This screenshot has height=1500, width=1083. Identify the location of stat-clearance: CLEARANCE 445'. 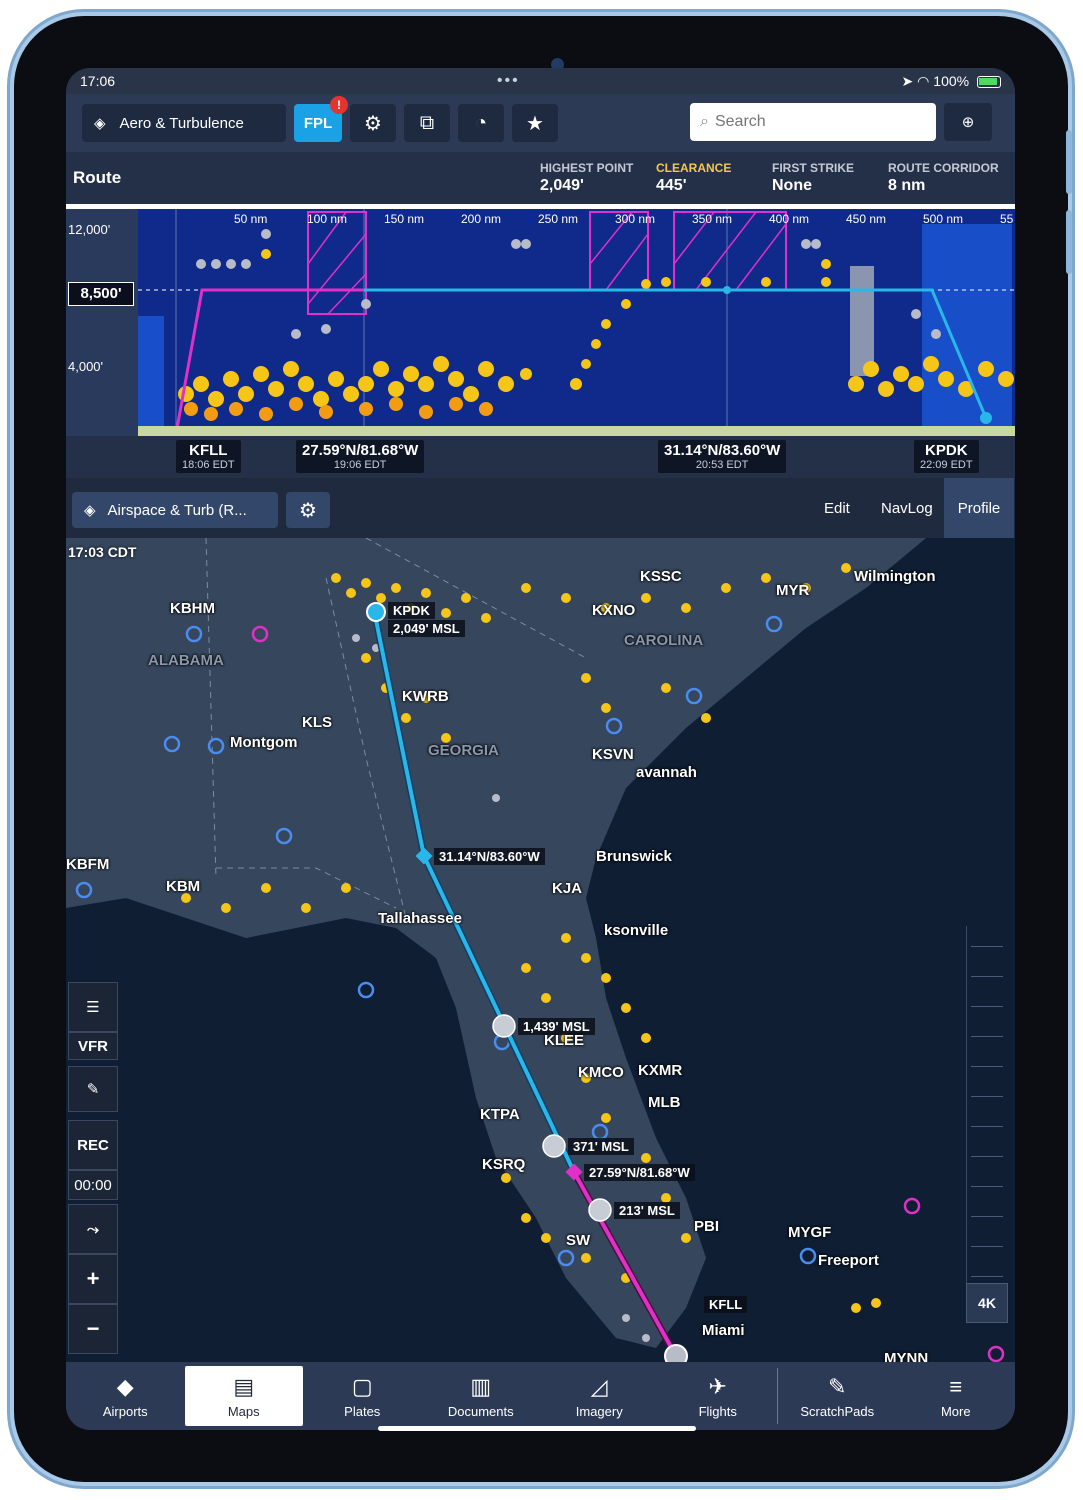
(693, 178).